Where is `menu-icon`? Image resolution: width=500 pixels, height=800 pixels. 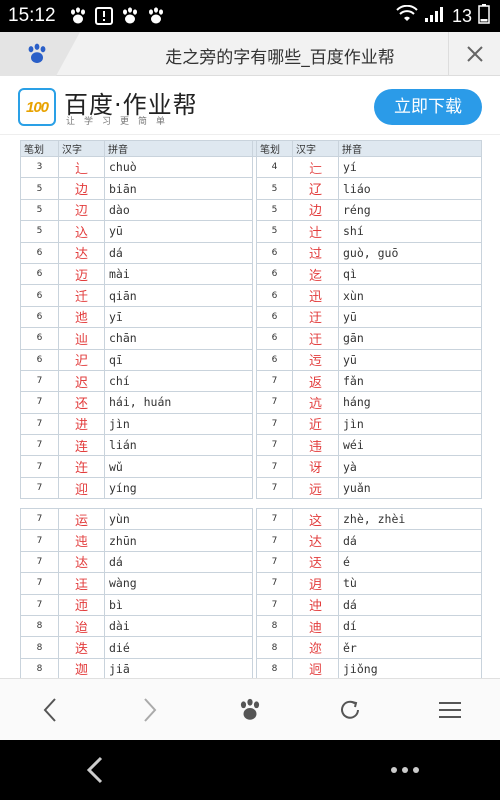 menu-icon is located at coordinates (450, 710).